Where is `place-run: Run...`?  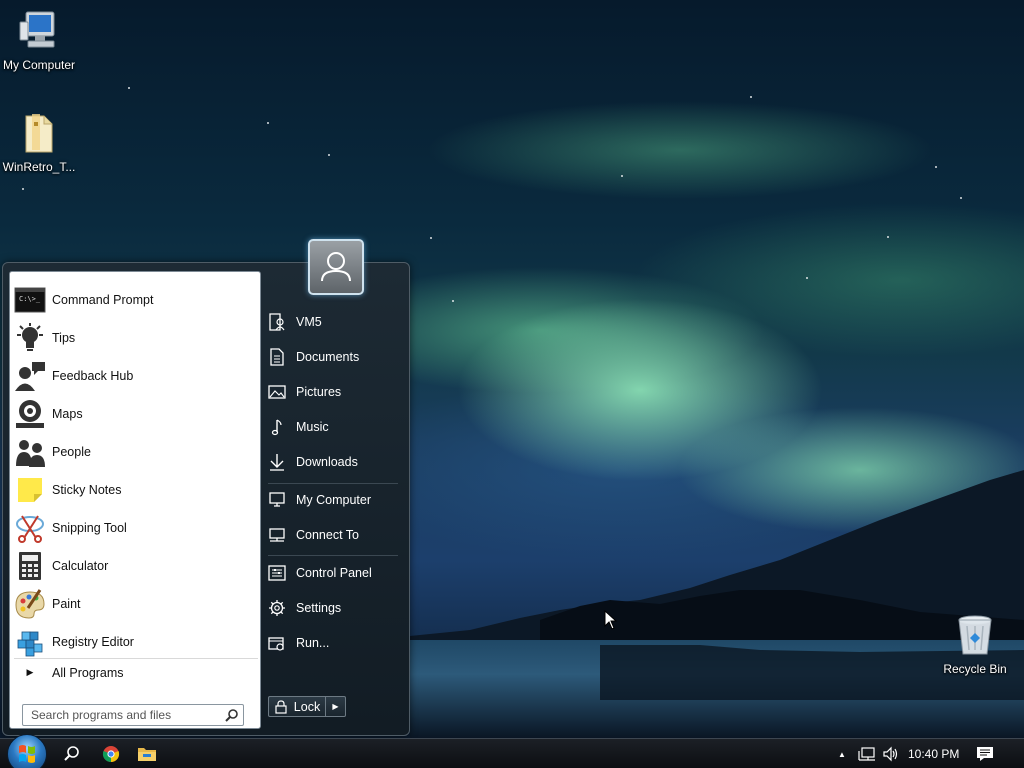
place-run: Run... is located at coordinates (333, 643).